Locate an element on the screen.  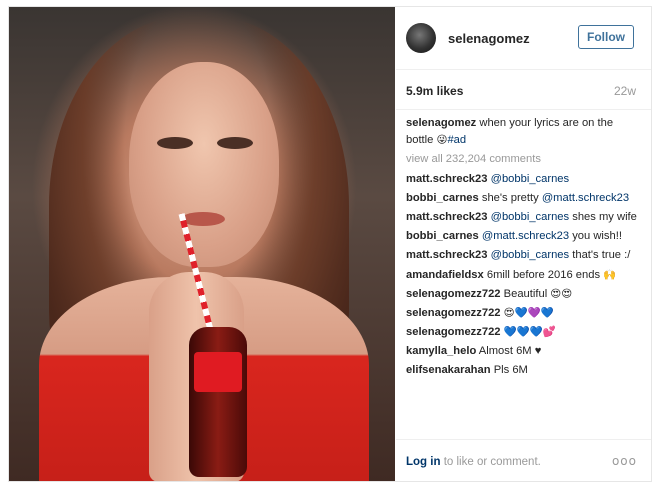
list-item: selenagomezz722 💙💙💙💕 is located at coordinates (522, 332).